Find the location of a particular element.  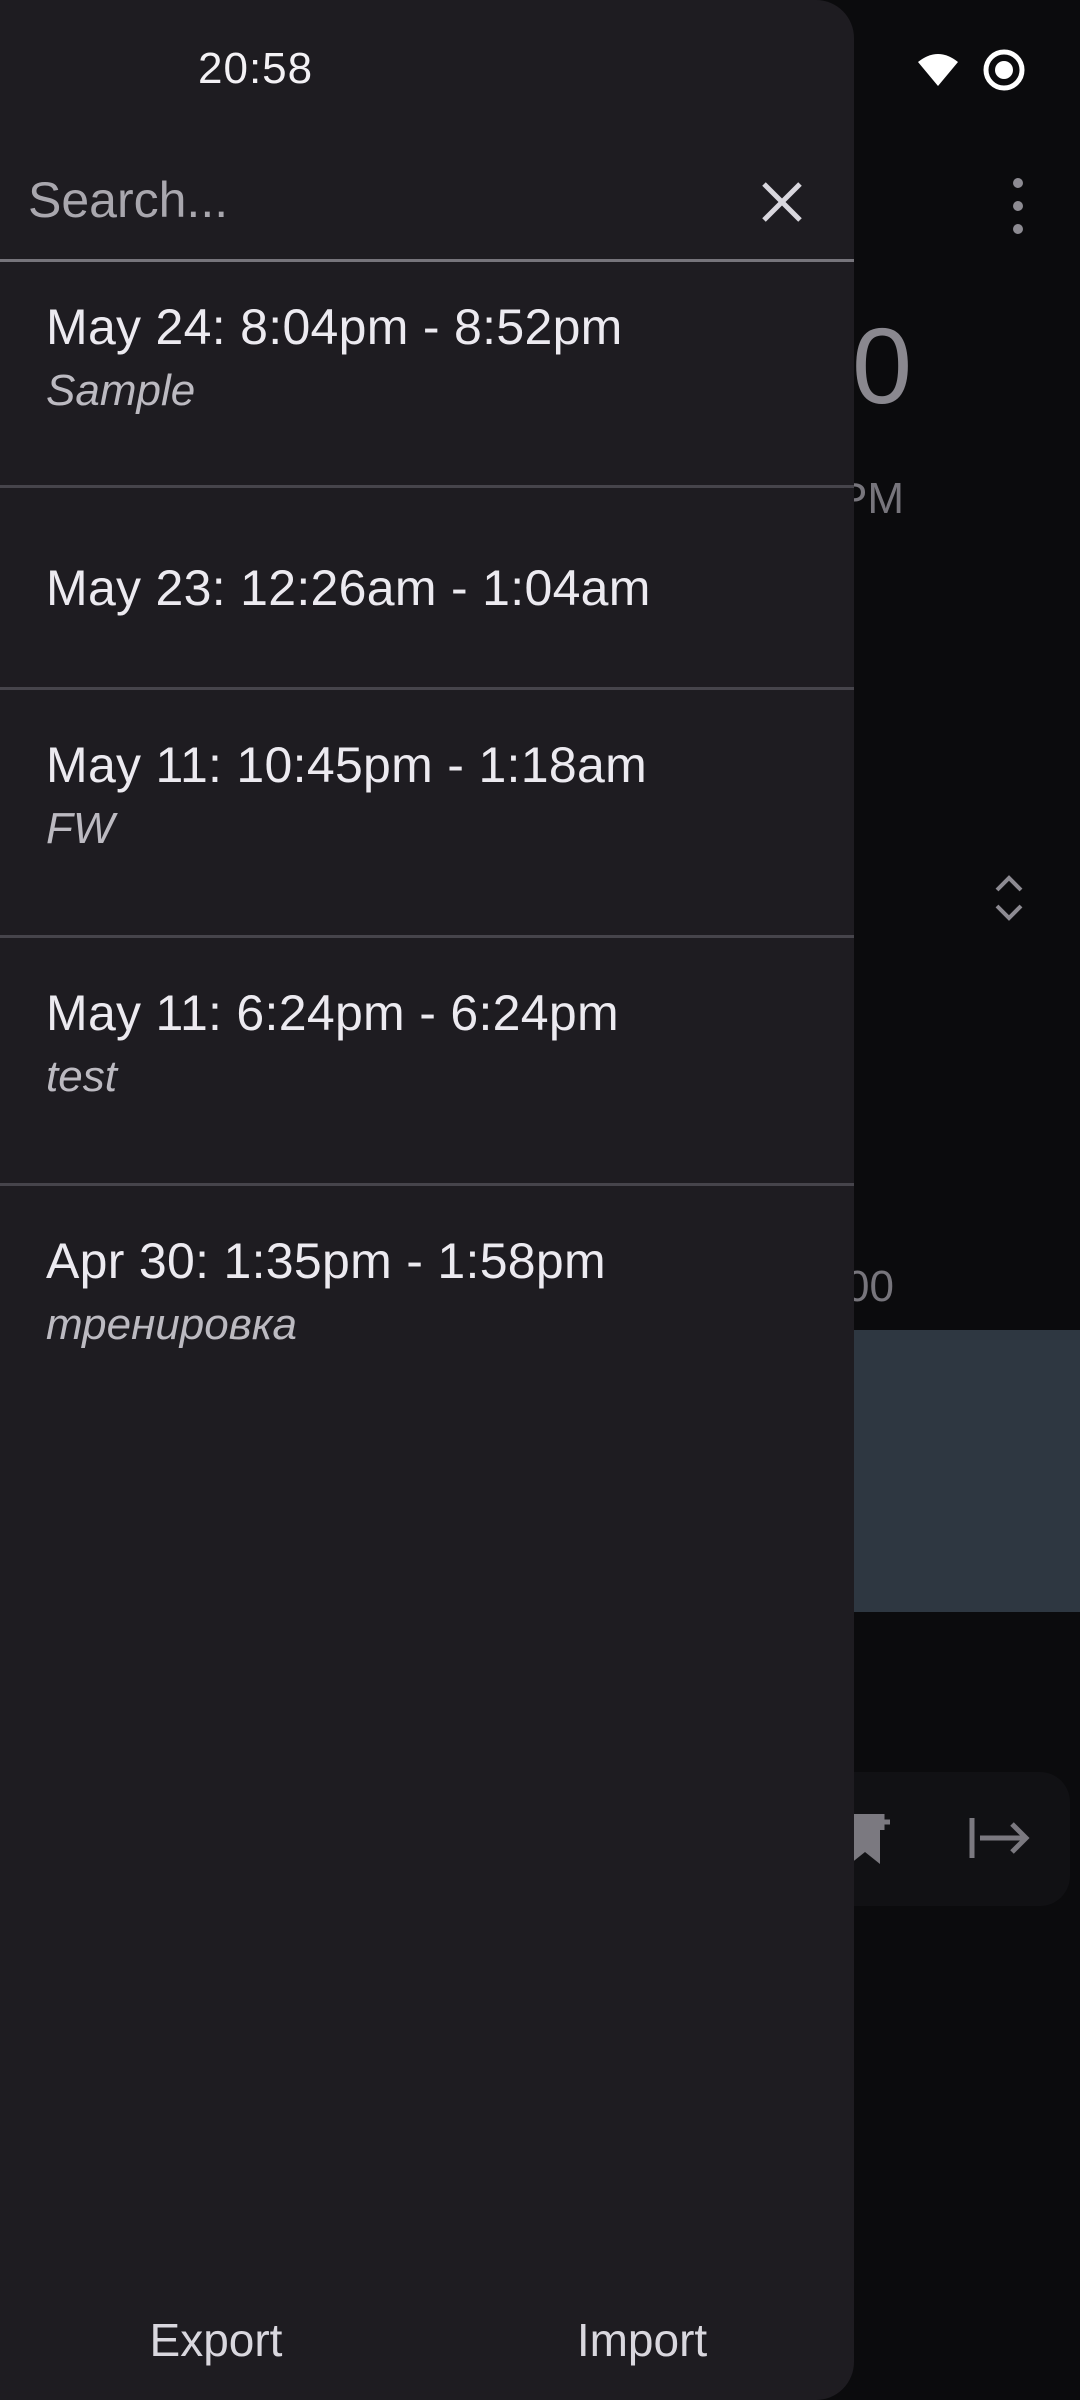

more-options-icon is located at coordinates (1018, 206).